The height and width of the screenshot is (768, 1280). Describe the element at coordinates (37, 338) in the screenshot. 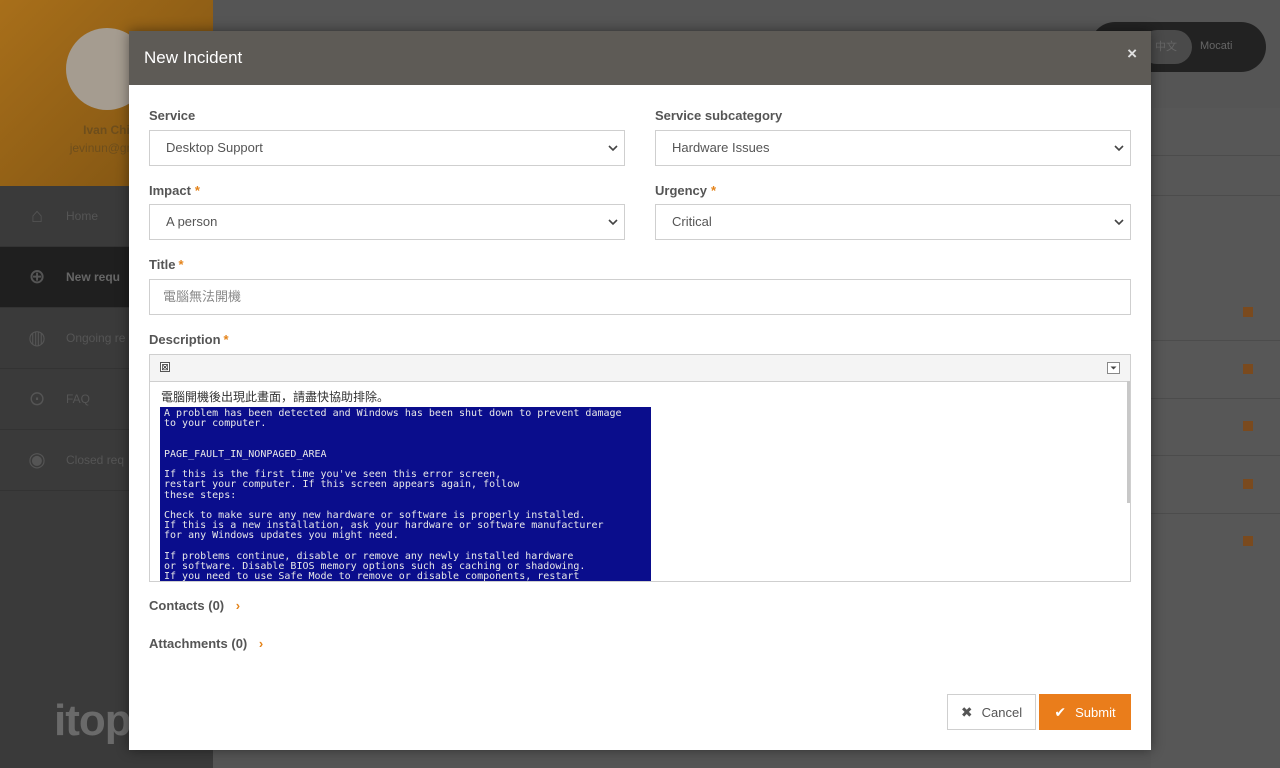

I see `ongoing-icon: ◍` at that location.